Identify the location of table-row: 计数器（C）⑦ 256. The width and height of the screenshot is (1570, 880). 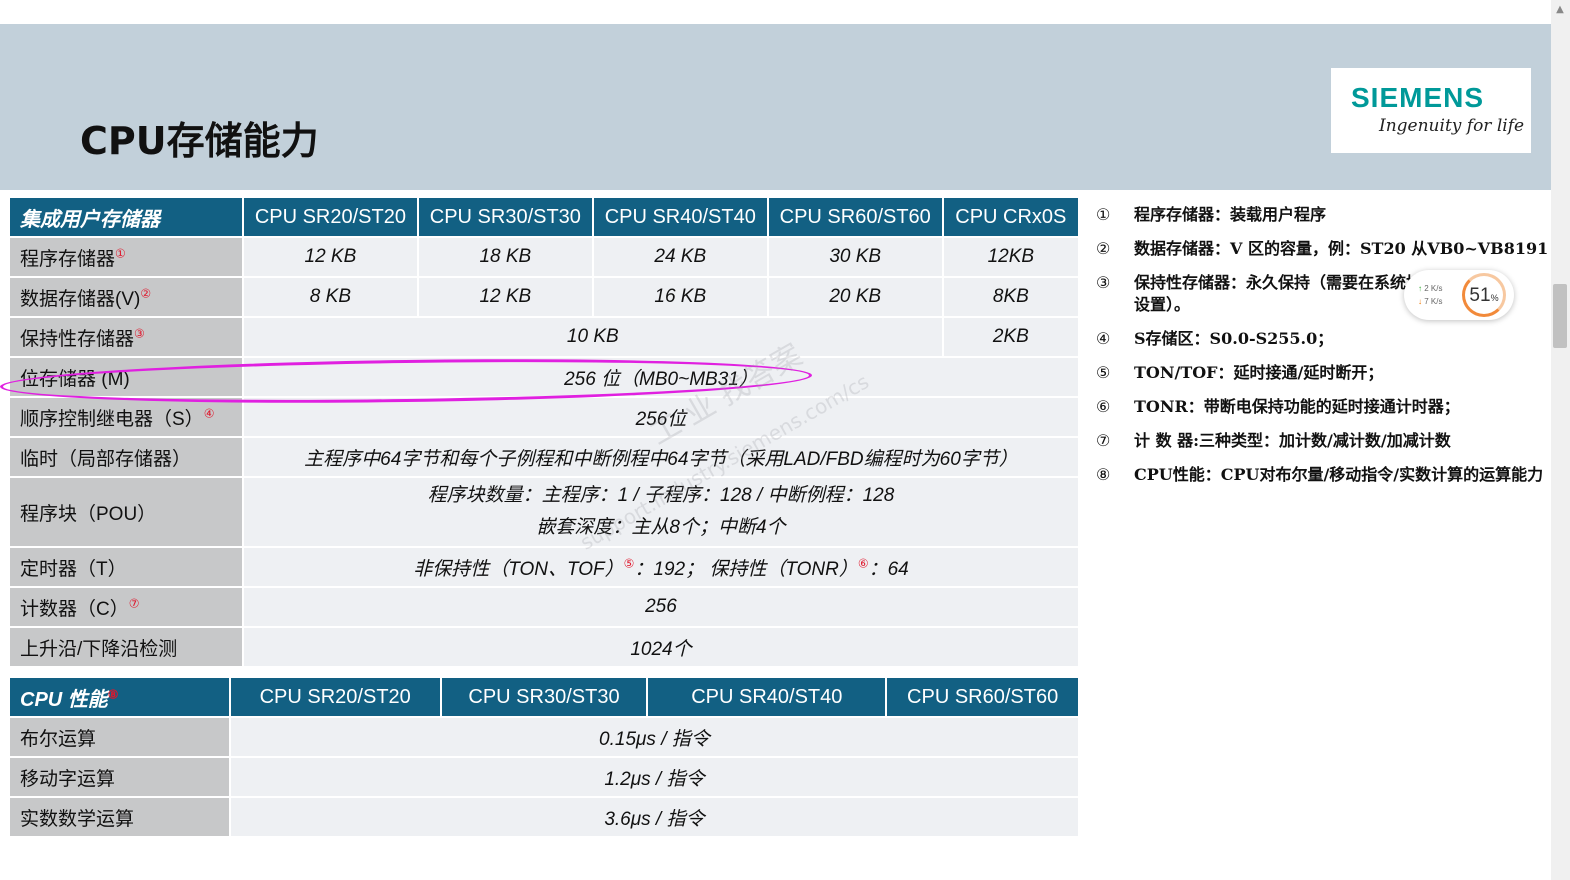
(544, 607).